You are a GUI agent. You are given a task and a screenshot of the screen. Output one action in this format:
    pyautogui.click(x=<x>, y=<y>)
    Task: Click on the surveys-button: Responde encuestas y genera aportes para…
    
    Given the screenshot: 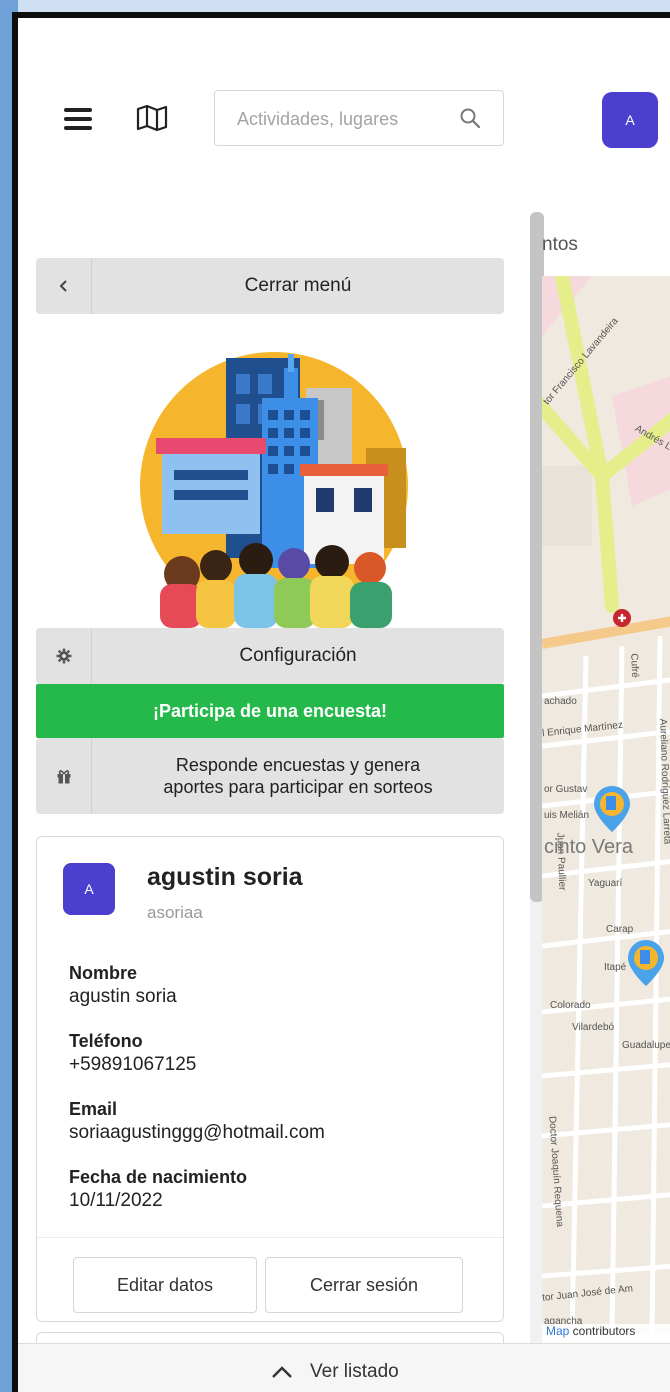 What is the action you would take?
    pyautogui.click(x=270, y=776)
    